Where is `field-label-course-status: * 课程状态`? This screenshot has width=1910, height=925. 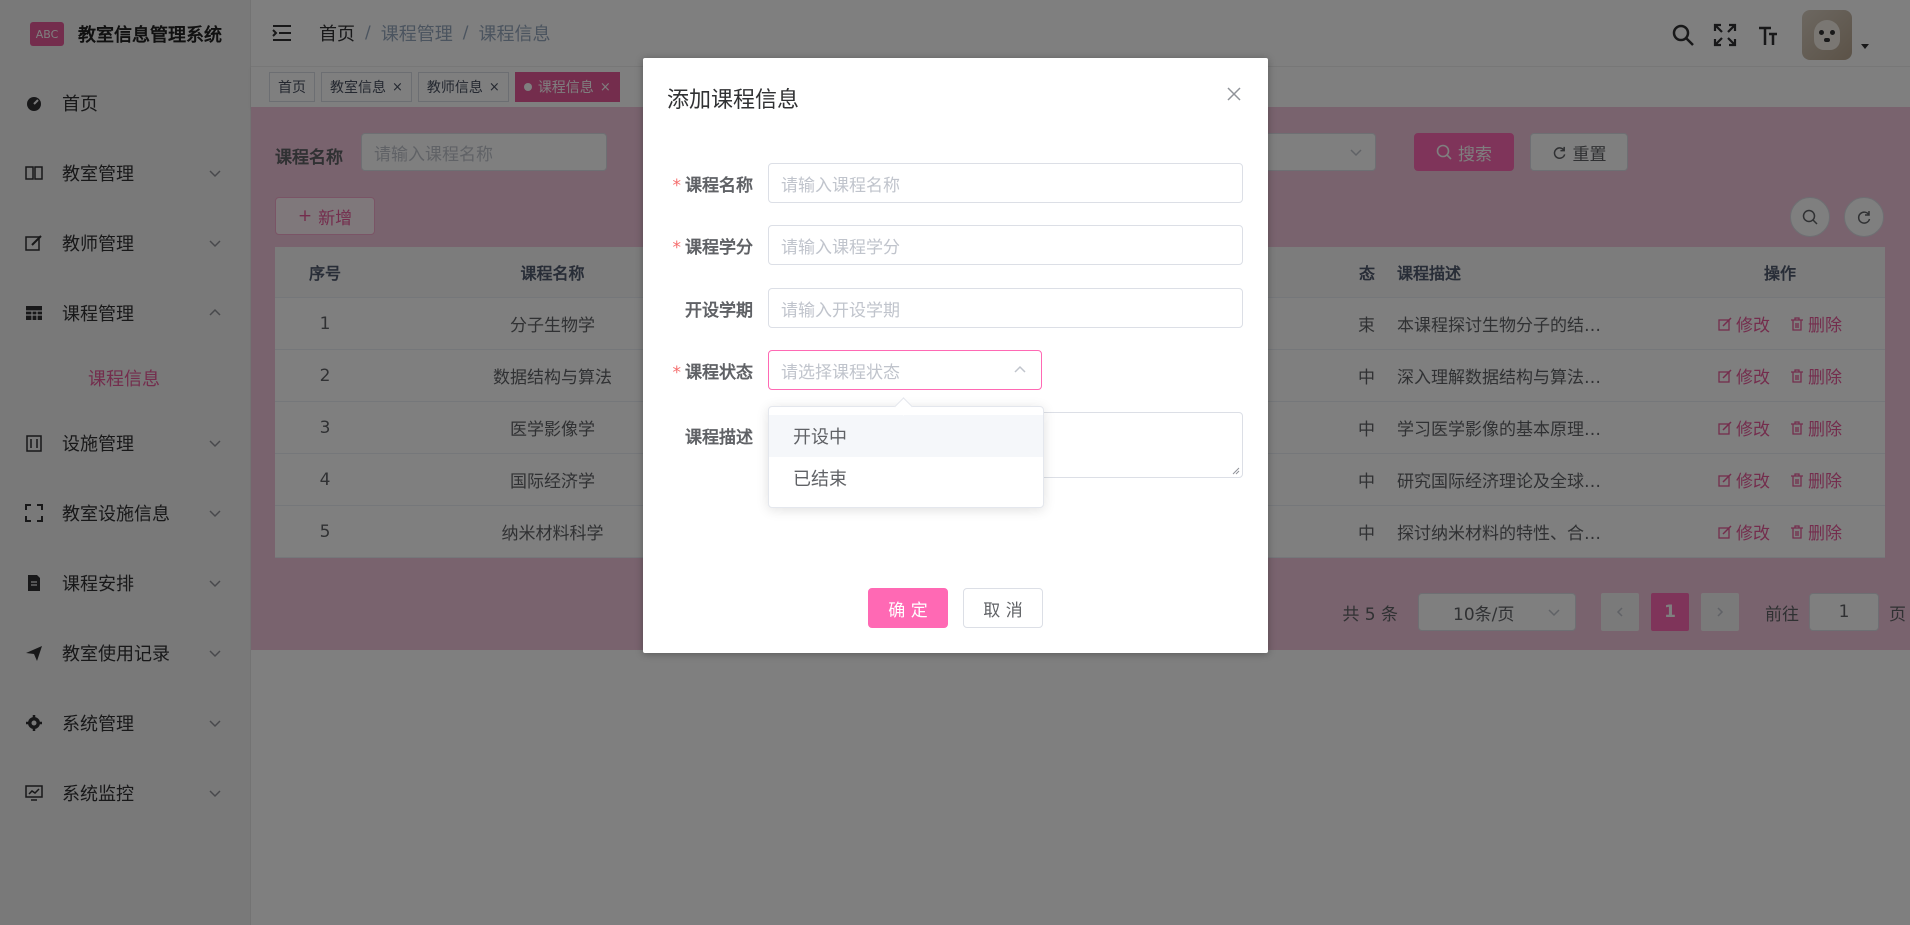 field-label-course-status: * 课程状态 is located at coordinates (698, 370).